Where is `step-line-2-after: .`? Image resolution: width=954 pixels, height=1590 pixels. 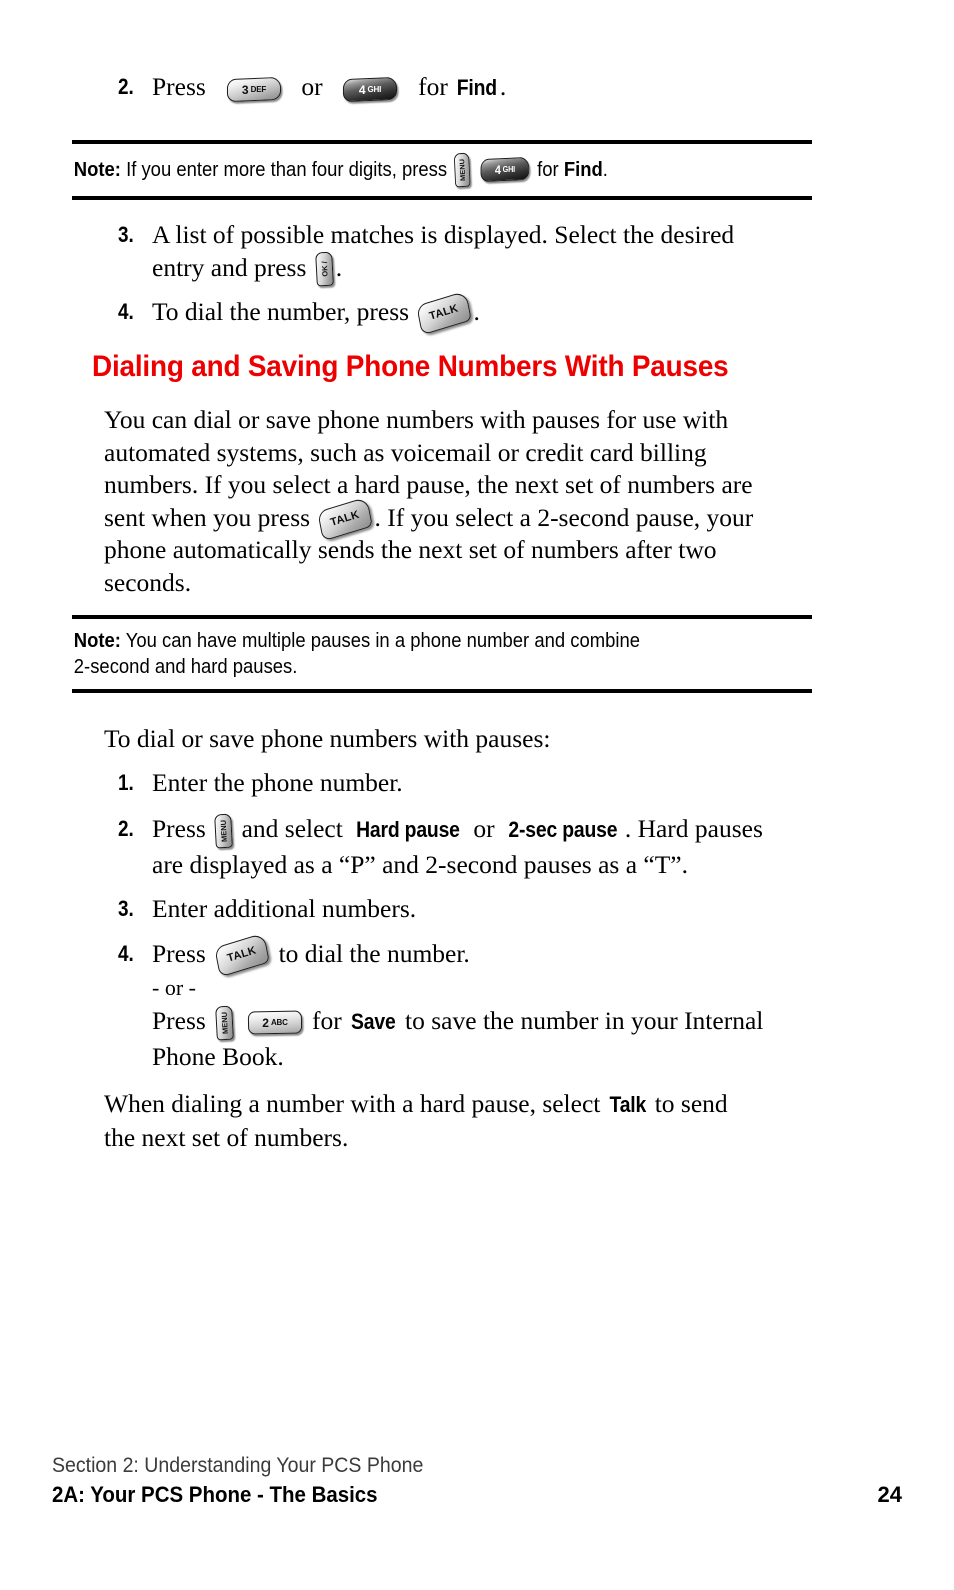
step-line-2-after: . is located at coordinates (339, 267).